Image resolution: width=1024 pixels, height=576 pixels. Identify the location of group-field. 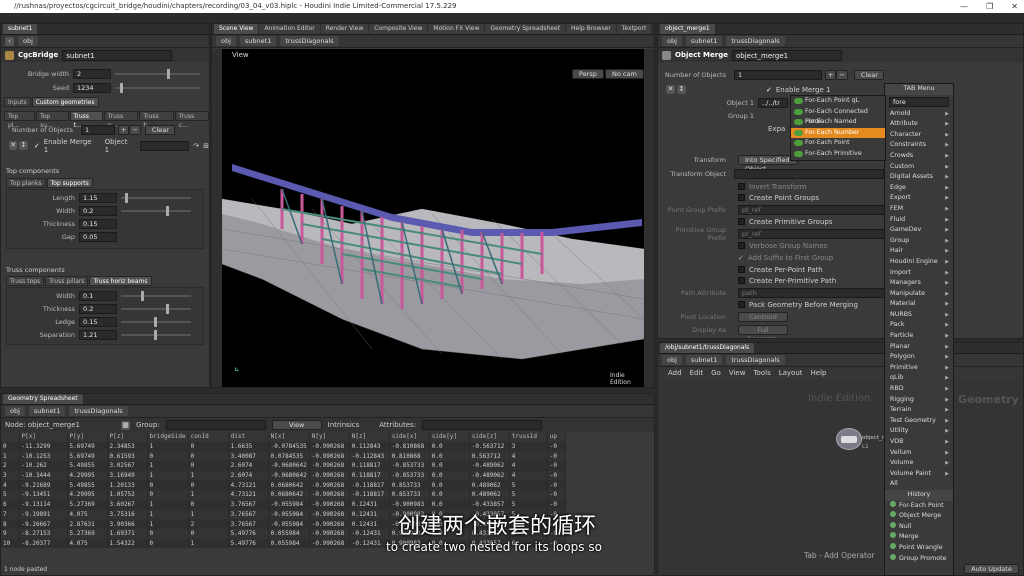
(215, 425).